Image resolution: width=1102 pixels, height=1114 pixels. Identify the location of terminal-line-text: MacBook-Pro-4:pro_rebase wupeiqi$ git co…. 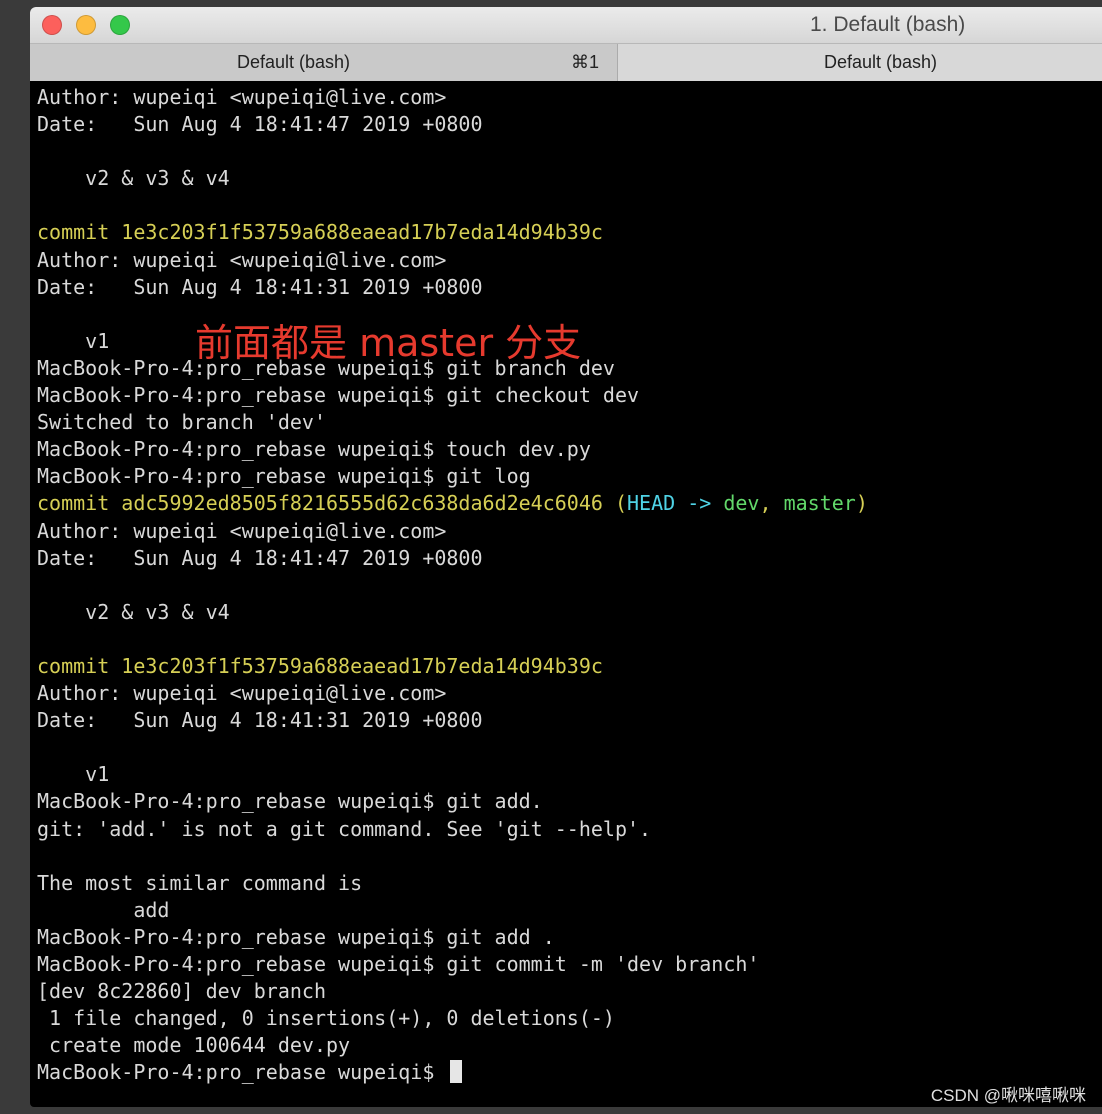
(398, 964).